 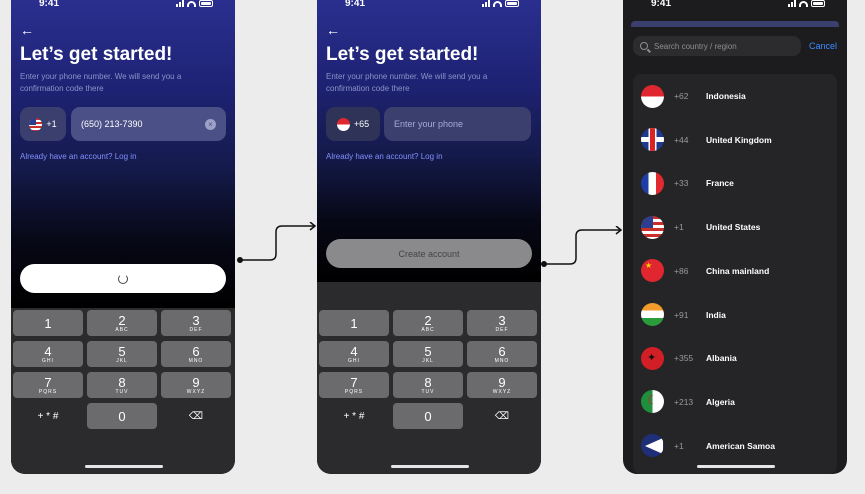 I want to click on key-letters: PQRS, so click(x=354, y=391).